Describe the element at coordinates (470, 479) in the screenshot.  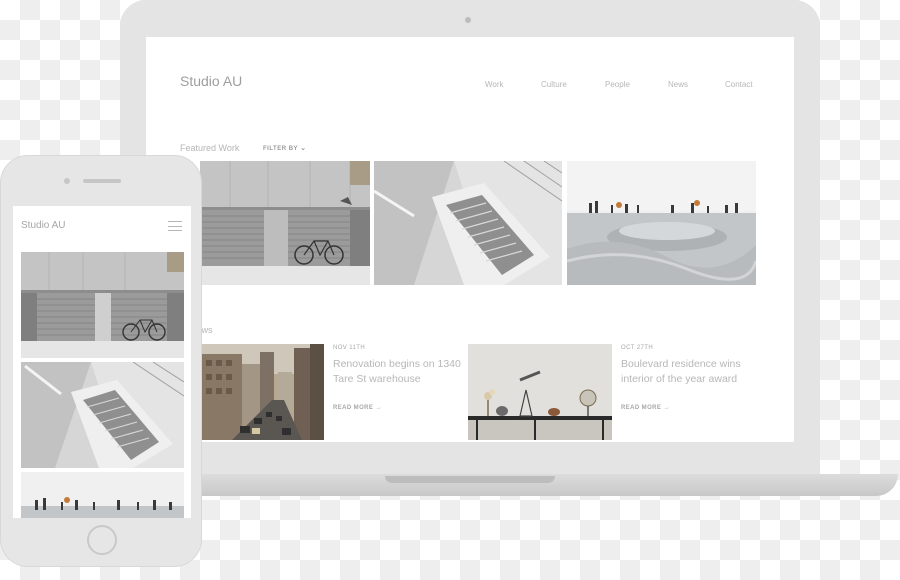
I see `laptop-notch` at that location.